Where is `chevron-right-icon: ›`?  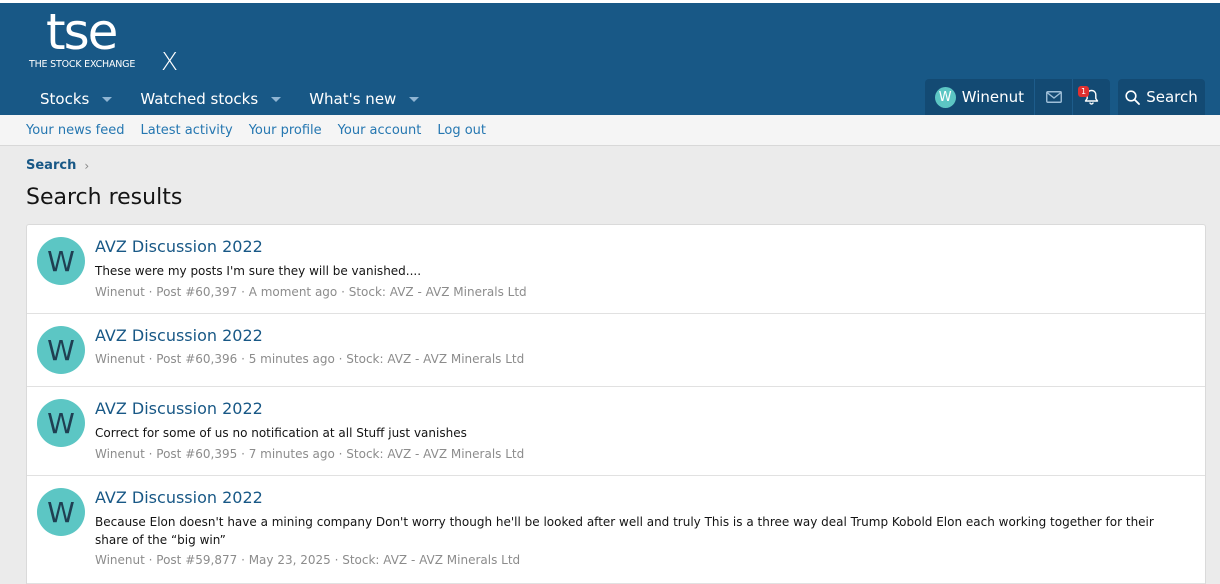
chevron-right-icon: › is located at coordinates (87, 165).